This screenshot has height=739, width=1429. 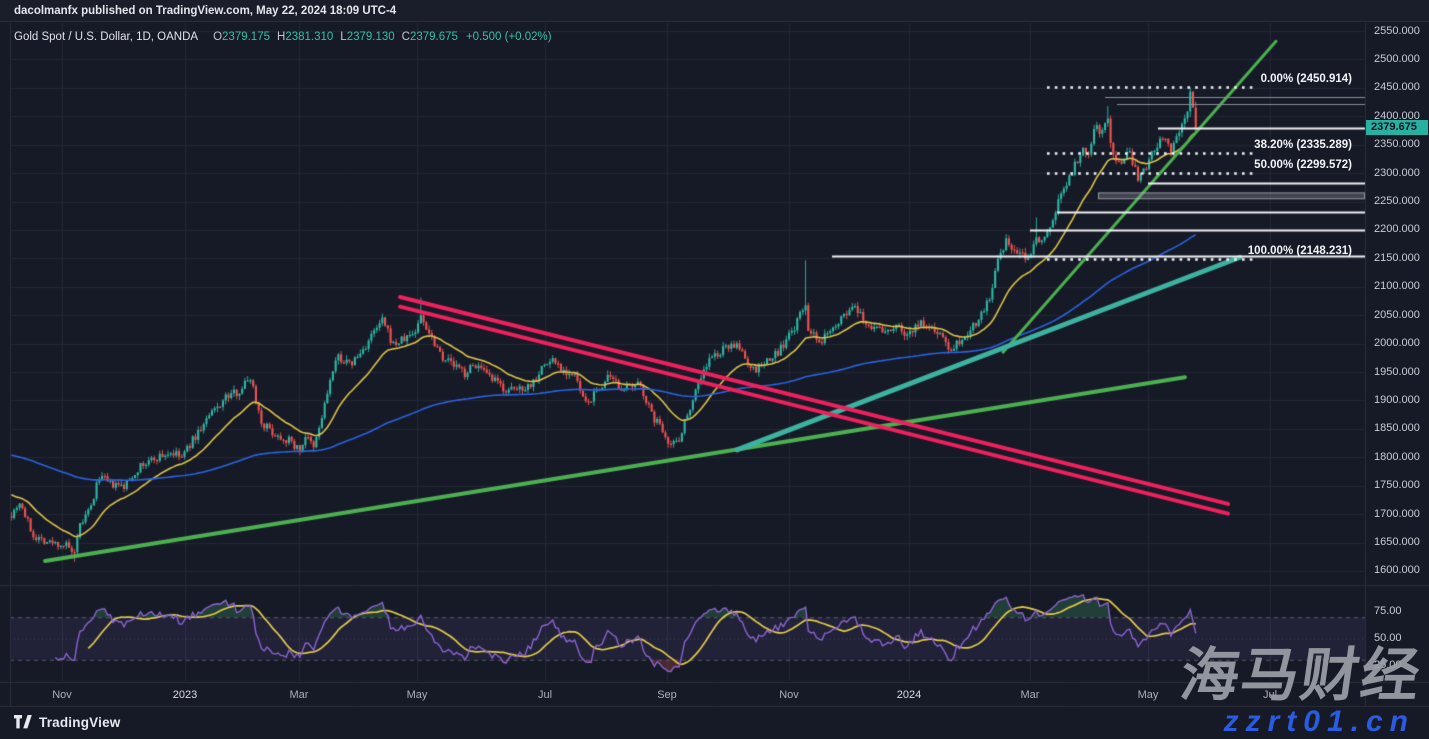 I want to click on price-tick-label: 2300.000, so click(x=1397, y=172).